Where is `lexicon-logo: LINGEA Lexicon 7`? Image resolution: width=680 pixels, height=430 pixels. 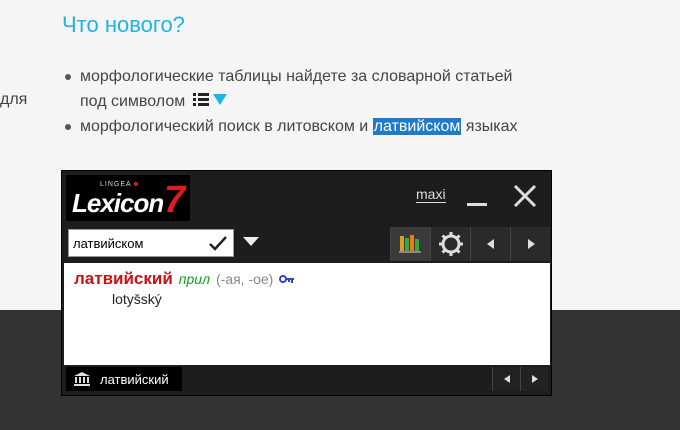 lexicon-logo: LINGEA Lexicon 7 is located at coordinates (128, 198).